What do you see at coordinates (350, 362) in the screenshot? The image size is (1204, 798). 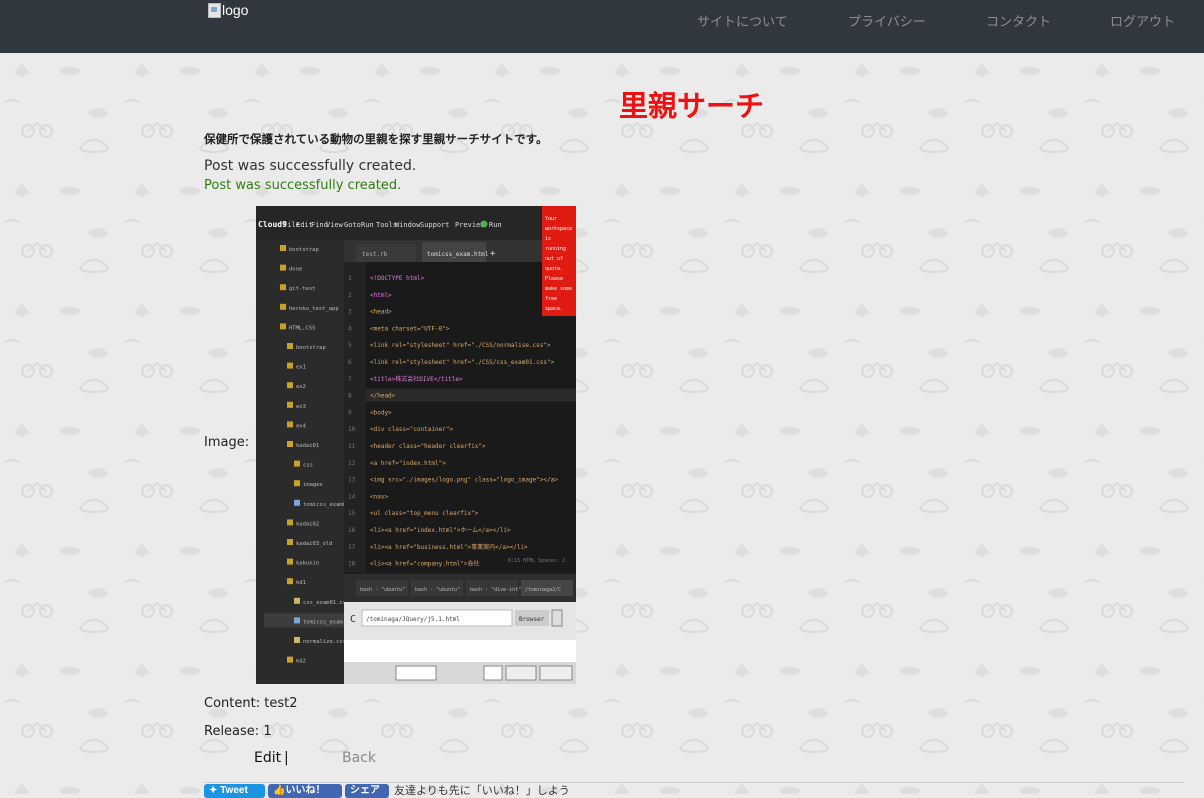 I see `line-number: 6` at bounding box center [350, 362].